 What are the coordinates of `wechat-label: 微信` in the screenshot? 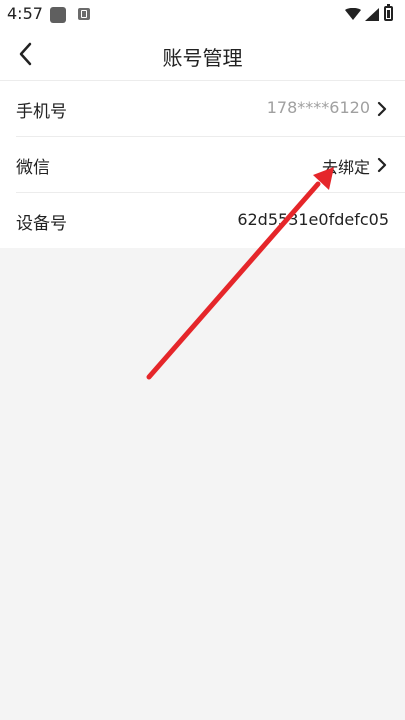 It's located at (33, 168).